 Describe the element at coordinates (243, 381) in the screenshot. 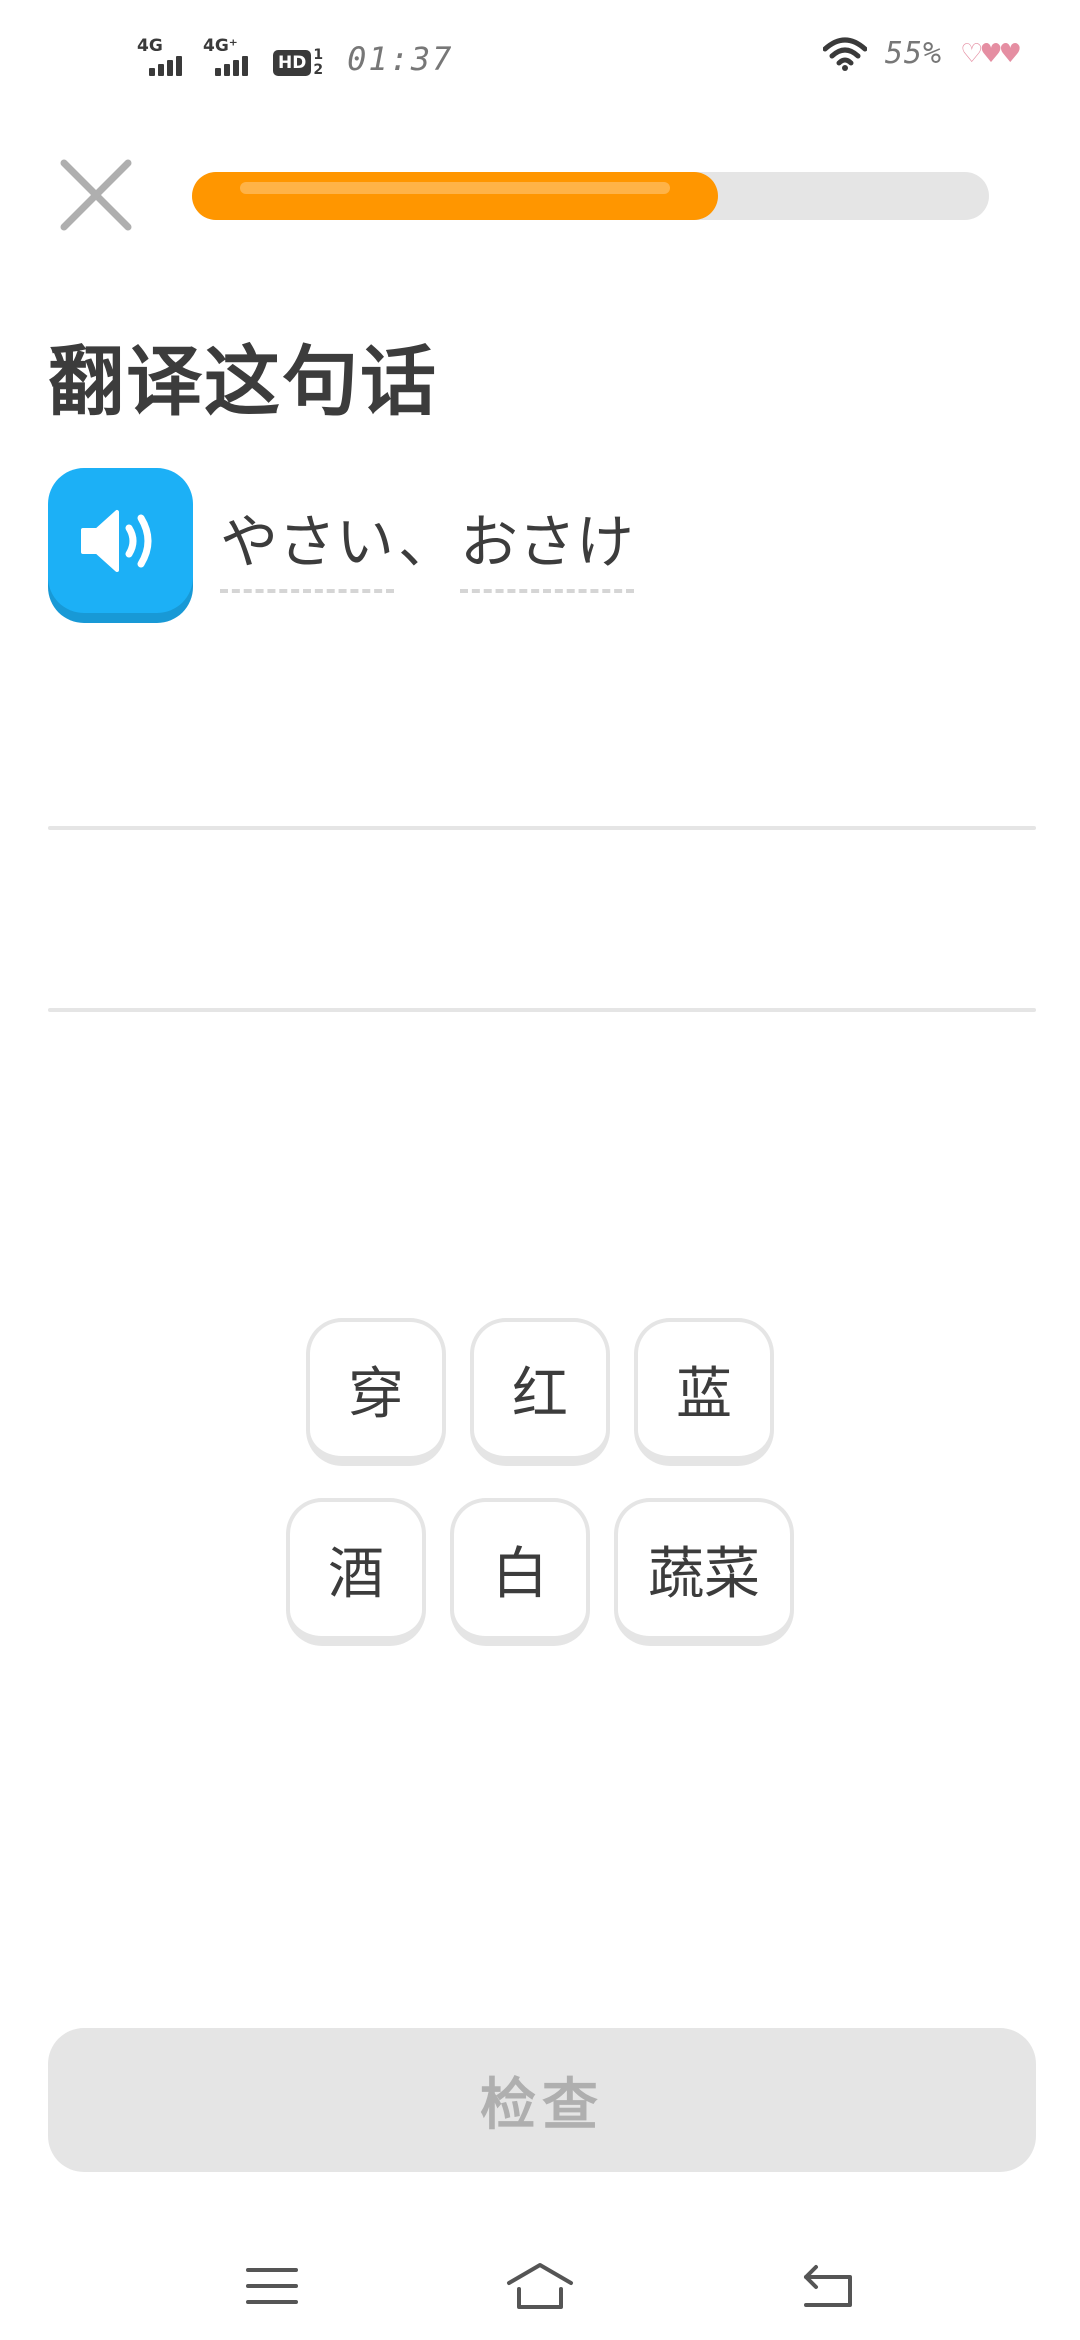

I see `page-title: 翻译这句话` at that location.